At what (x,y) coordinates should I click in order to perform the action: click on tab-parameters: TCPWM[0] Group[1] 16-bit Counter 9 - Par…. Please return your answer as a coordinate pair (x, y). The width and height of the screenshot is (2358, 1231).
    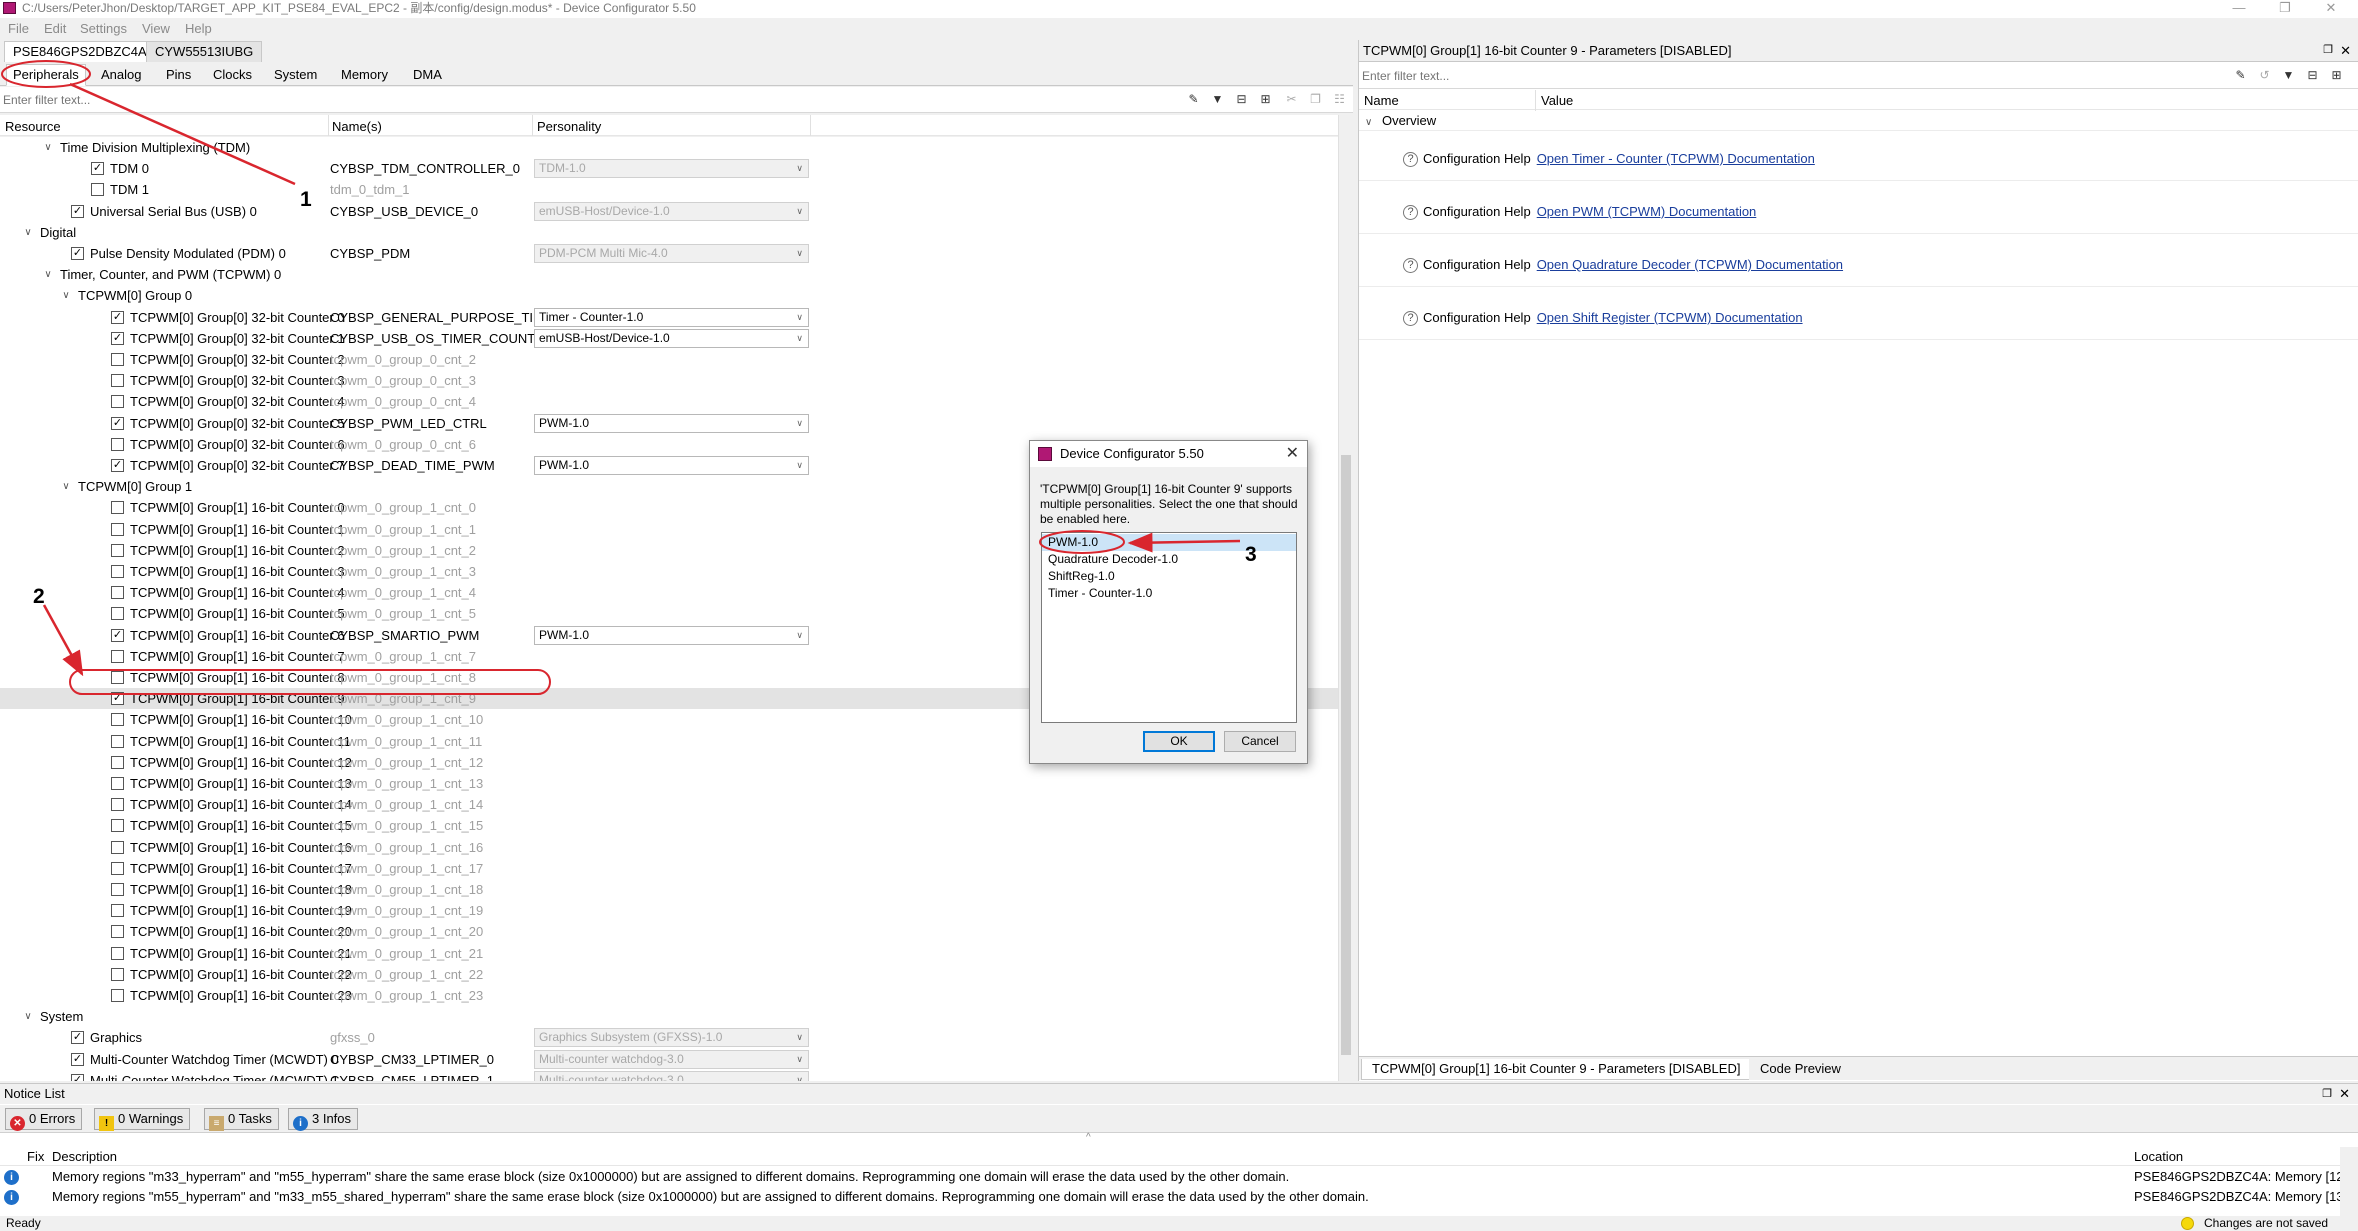
    Looking at the image, I should click on (1556, 1069).